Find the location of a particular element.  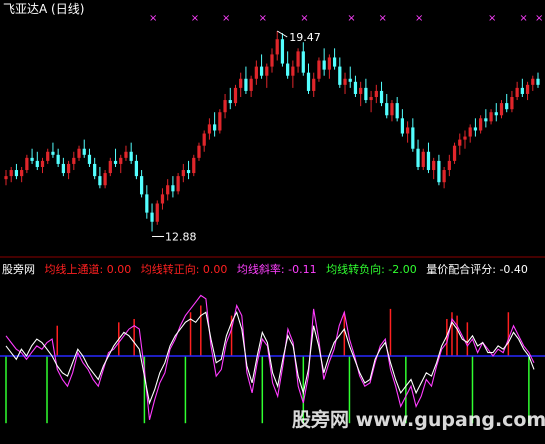

legend-channel-value: 0.00 is located at coordinates (119, 269).